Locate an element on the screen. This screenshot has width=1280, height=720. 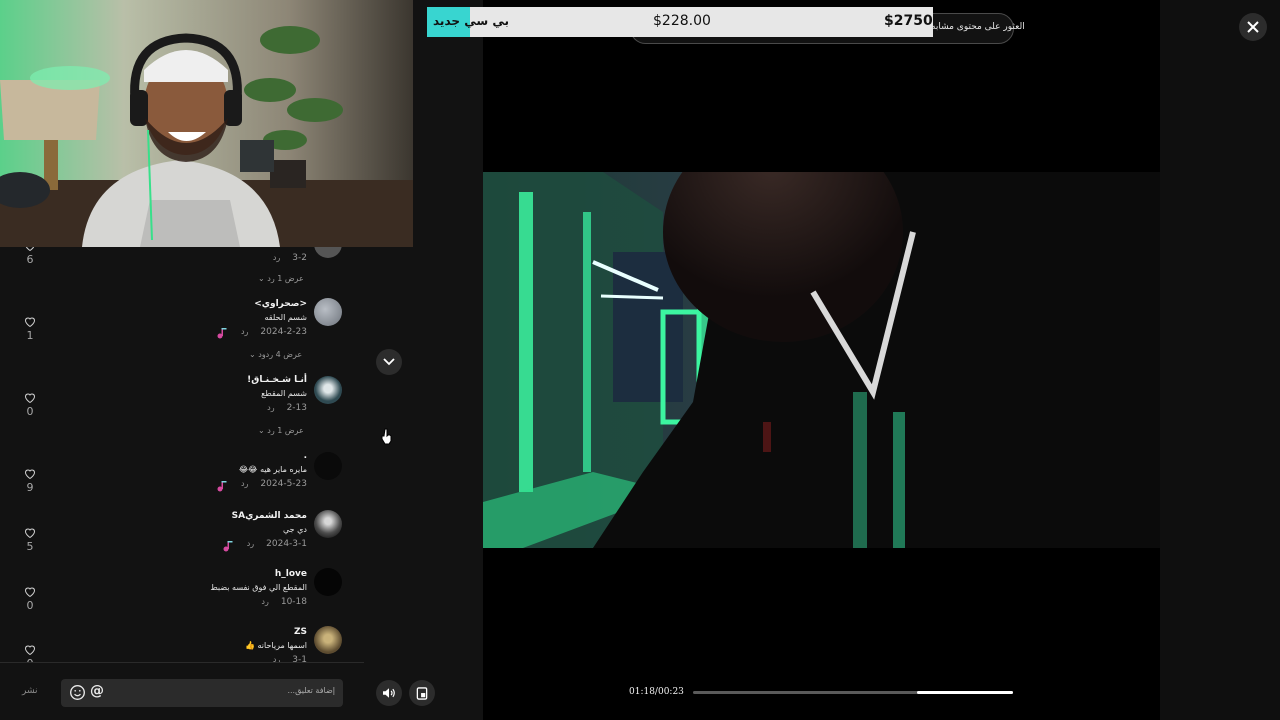
comment-date: 10-18 is located at coordinates (293, 602).